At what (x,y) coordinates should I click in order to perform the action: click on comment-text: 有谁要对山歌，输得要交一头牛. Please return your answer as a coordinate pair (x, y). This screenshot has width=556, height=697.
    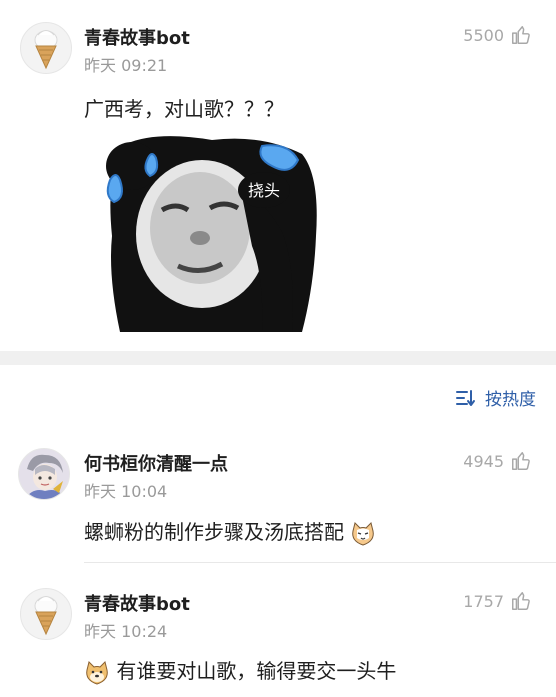
    Looking at the image, I should click on (240, 670).